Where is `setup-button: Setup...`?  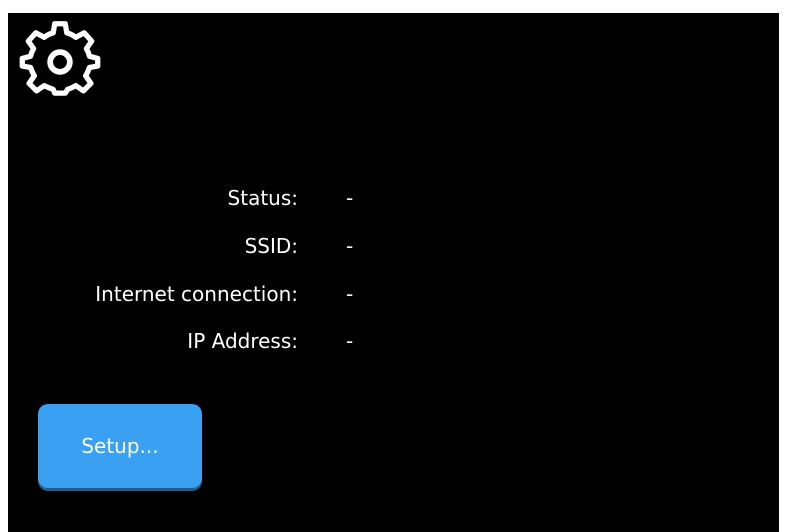 setup-button: Setup... is located at coordinates (120, 446).